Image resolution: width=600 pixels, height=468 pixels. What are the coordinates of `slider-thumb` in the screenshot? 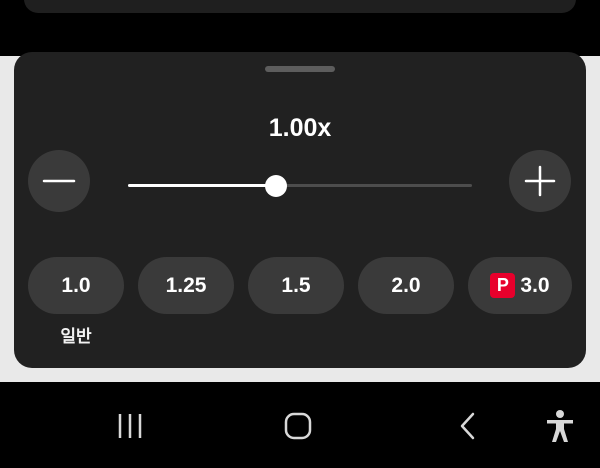 It's located at (275, 186).